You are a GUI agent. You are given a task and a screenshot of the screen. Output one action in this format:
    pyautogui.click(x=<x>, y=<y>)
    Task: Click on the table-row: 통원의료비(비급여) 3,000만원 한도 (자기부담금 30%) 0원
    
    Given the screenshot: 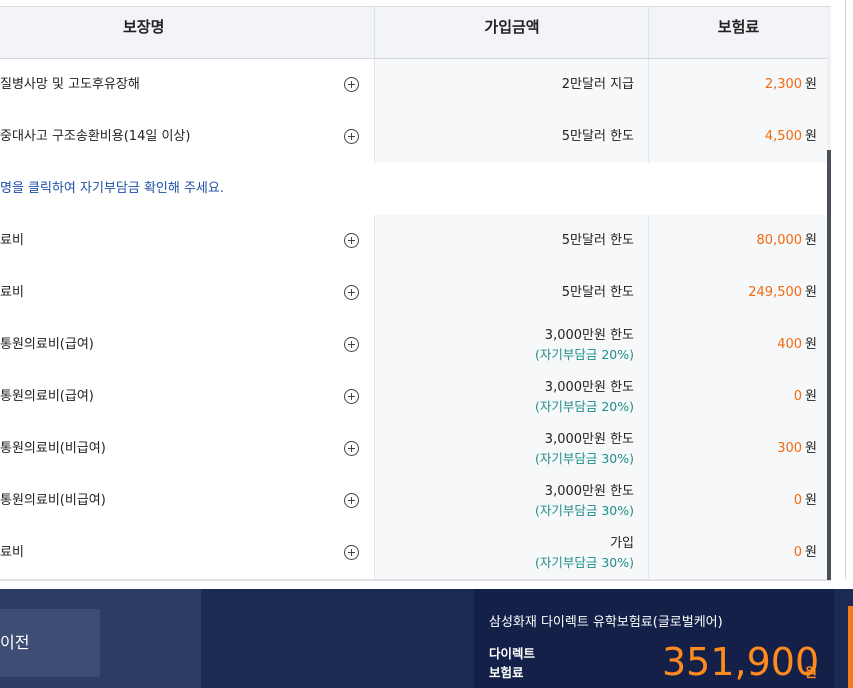 What is the action you would take?
    pyautogui.click(x=414, y=501)
    